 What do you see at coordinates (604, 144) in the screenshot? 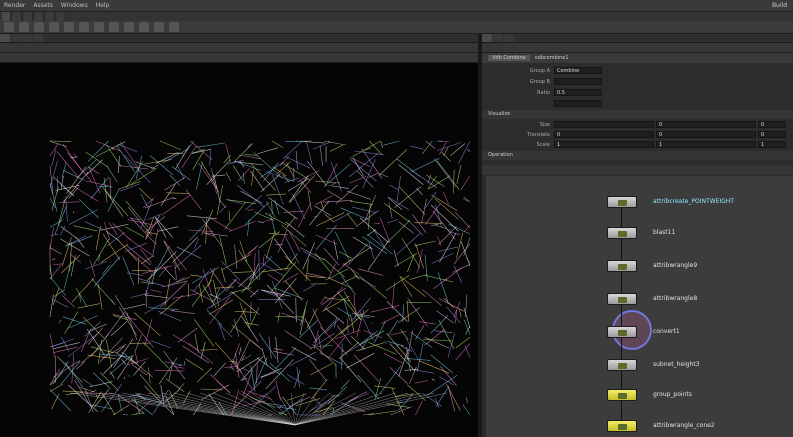
I see `param-field-x: 1` at bounding box center [604, 144].